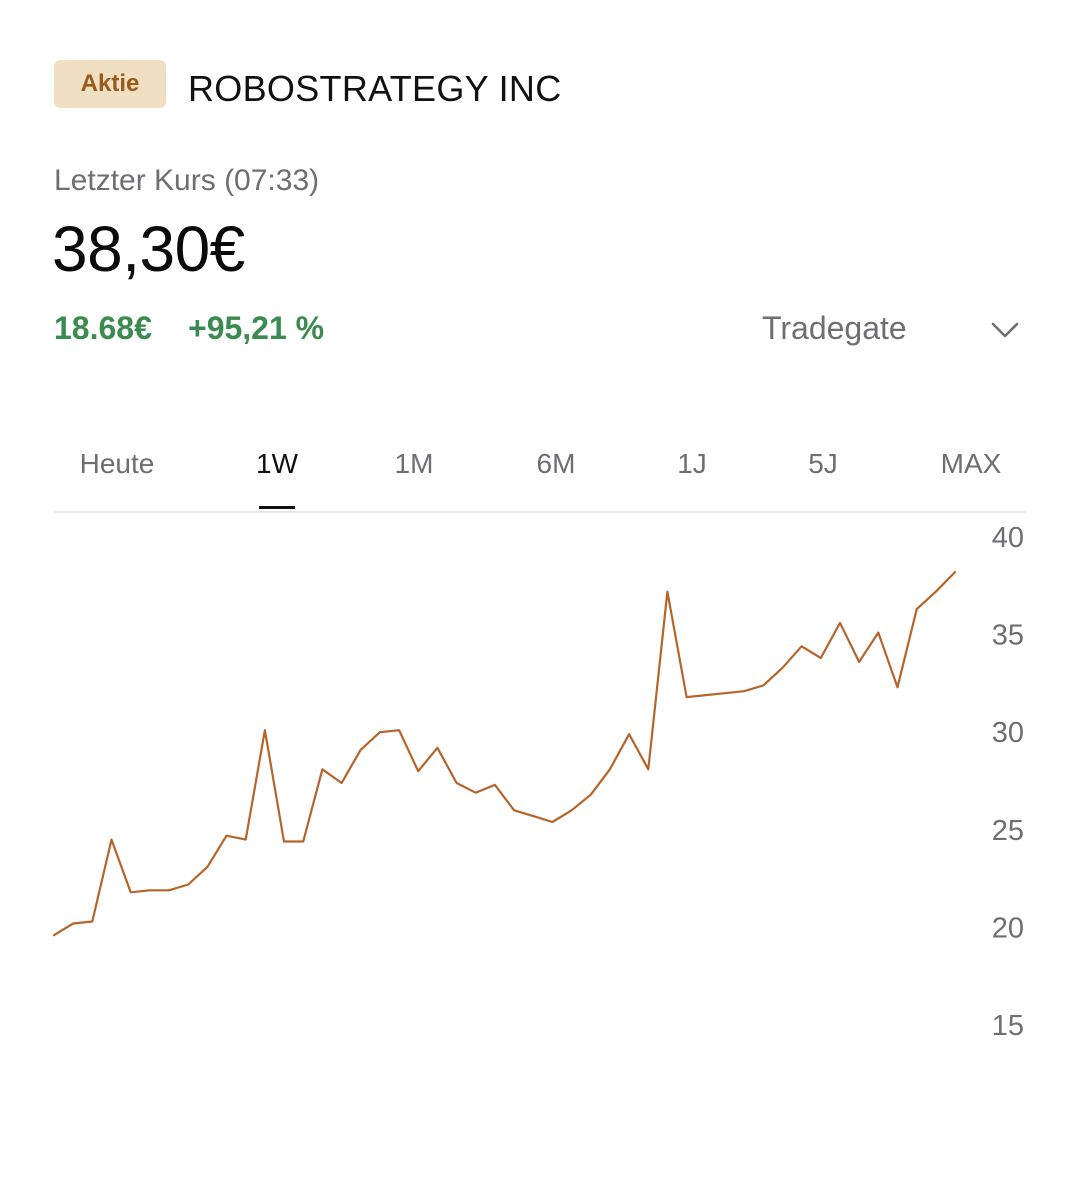  I want to click on exchange-selector: Tradegate, so click(834, 328).